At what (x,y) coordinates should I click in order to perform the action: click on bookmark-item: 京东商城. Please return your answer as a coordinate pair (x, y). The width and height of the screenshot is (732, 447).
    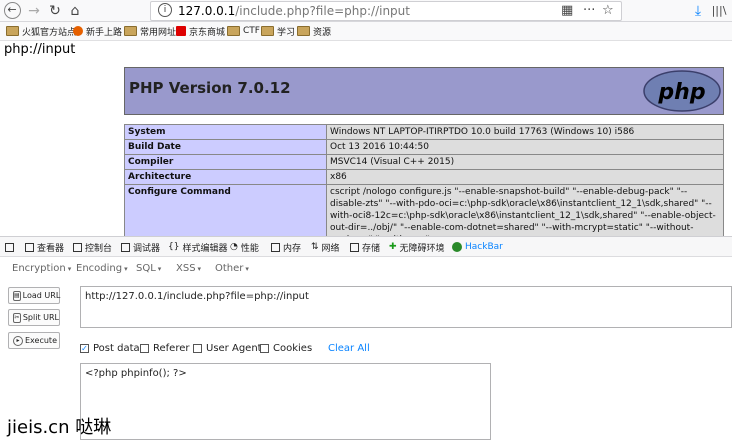
    Looking at the image, I should click on (200, 31).